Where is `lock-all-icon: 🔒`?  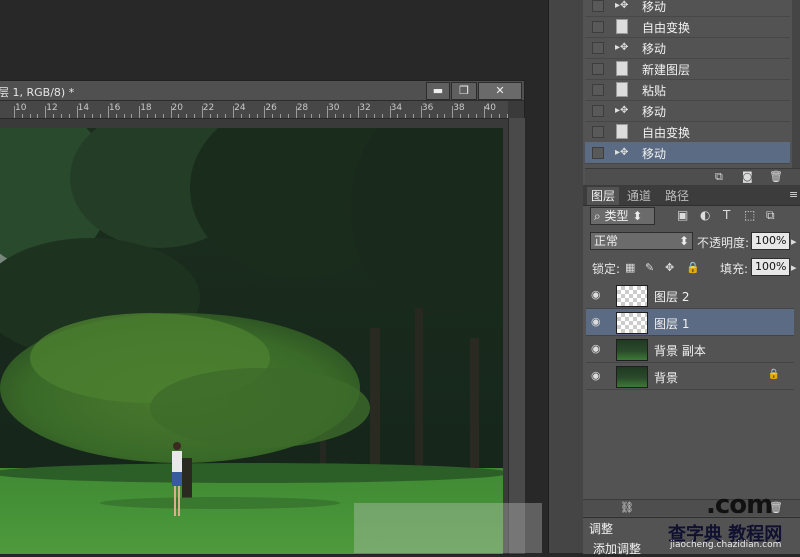 lock-all-icon: 🔒 is located at coordinates (693, 268).